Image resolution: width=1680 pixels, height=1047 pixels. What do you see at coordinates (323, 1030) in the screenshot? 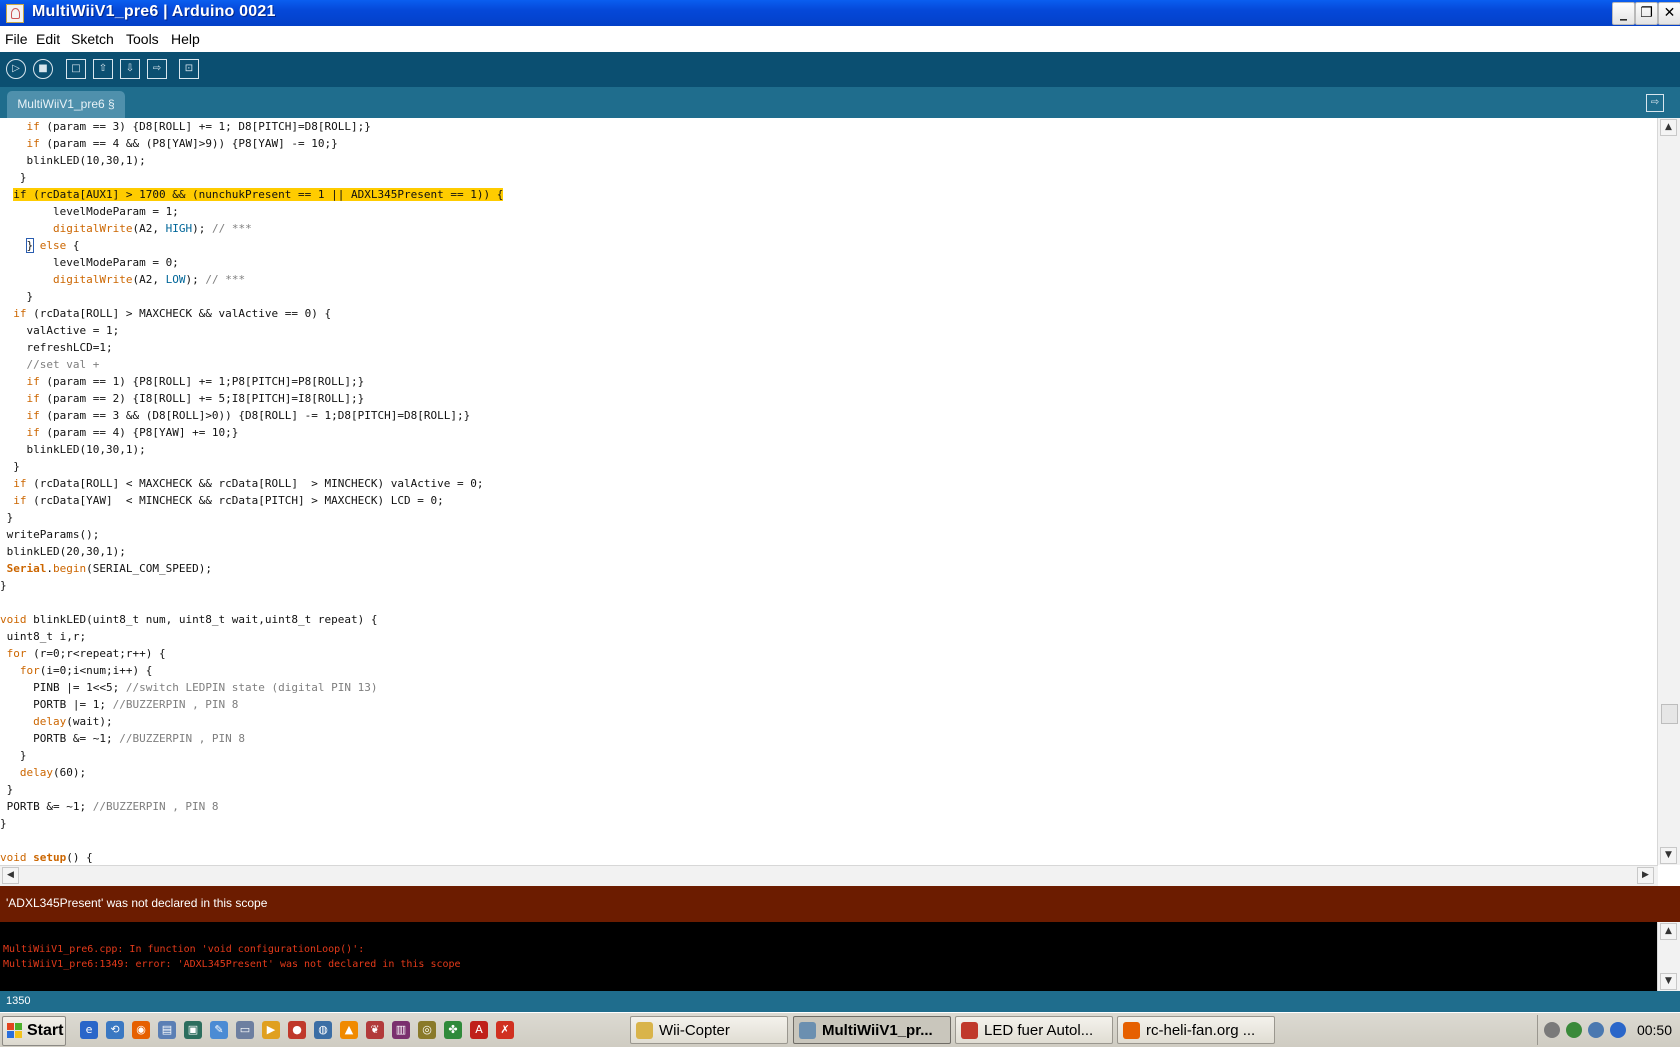
I see `chat-icon: ◍` at bounding box center [323, 1030].